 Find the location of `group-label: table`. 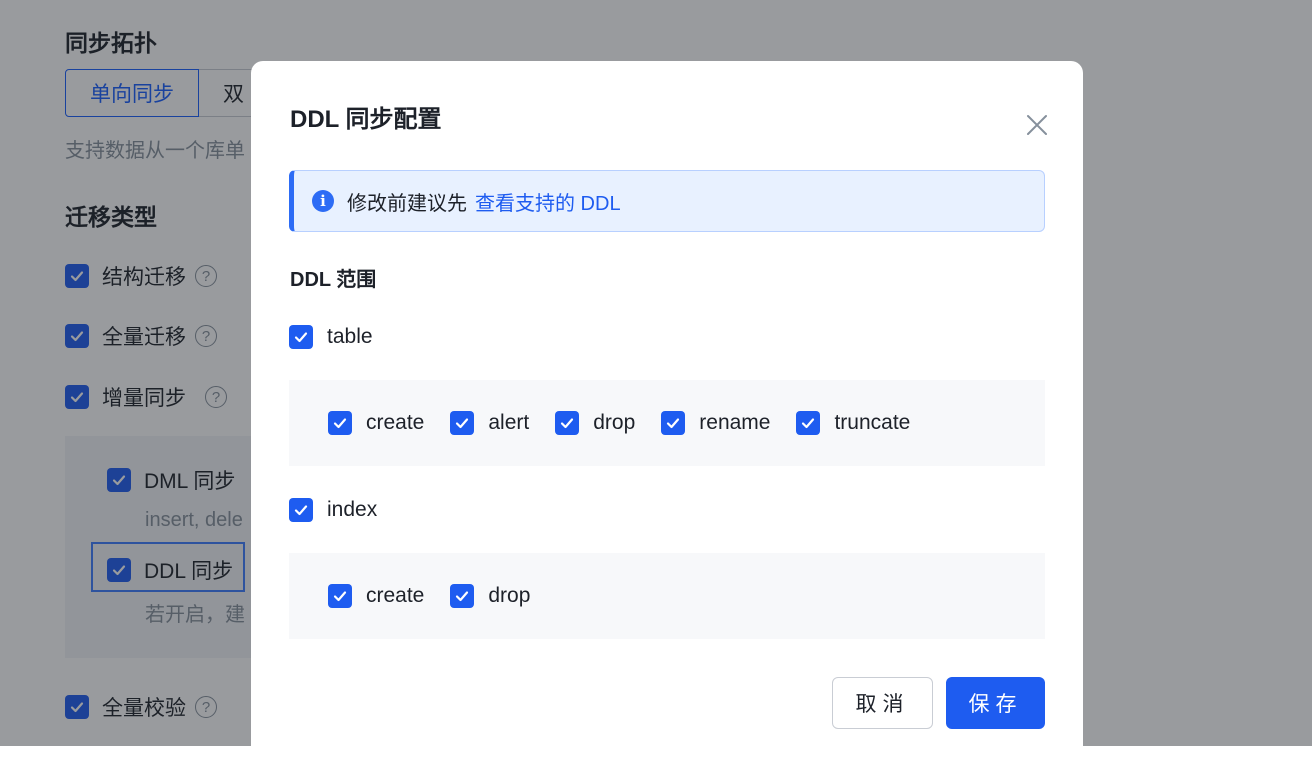

group-label: table is located at coordinates (350, 336).